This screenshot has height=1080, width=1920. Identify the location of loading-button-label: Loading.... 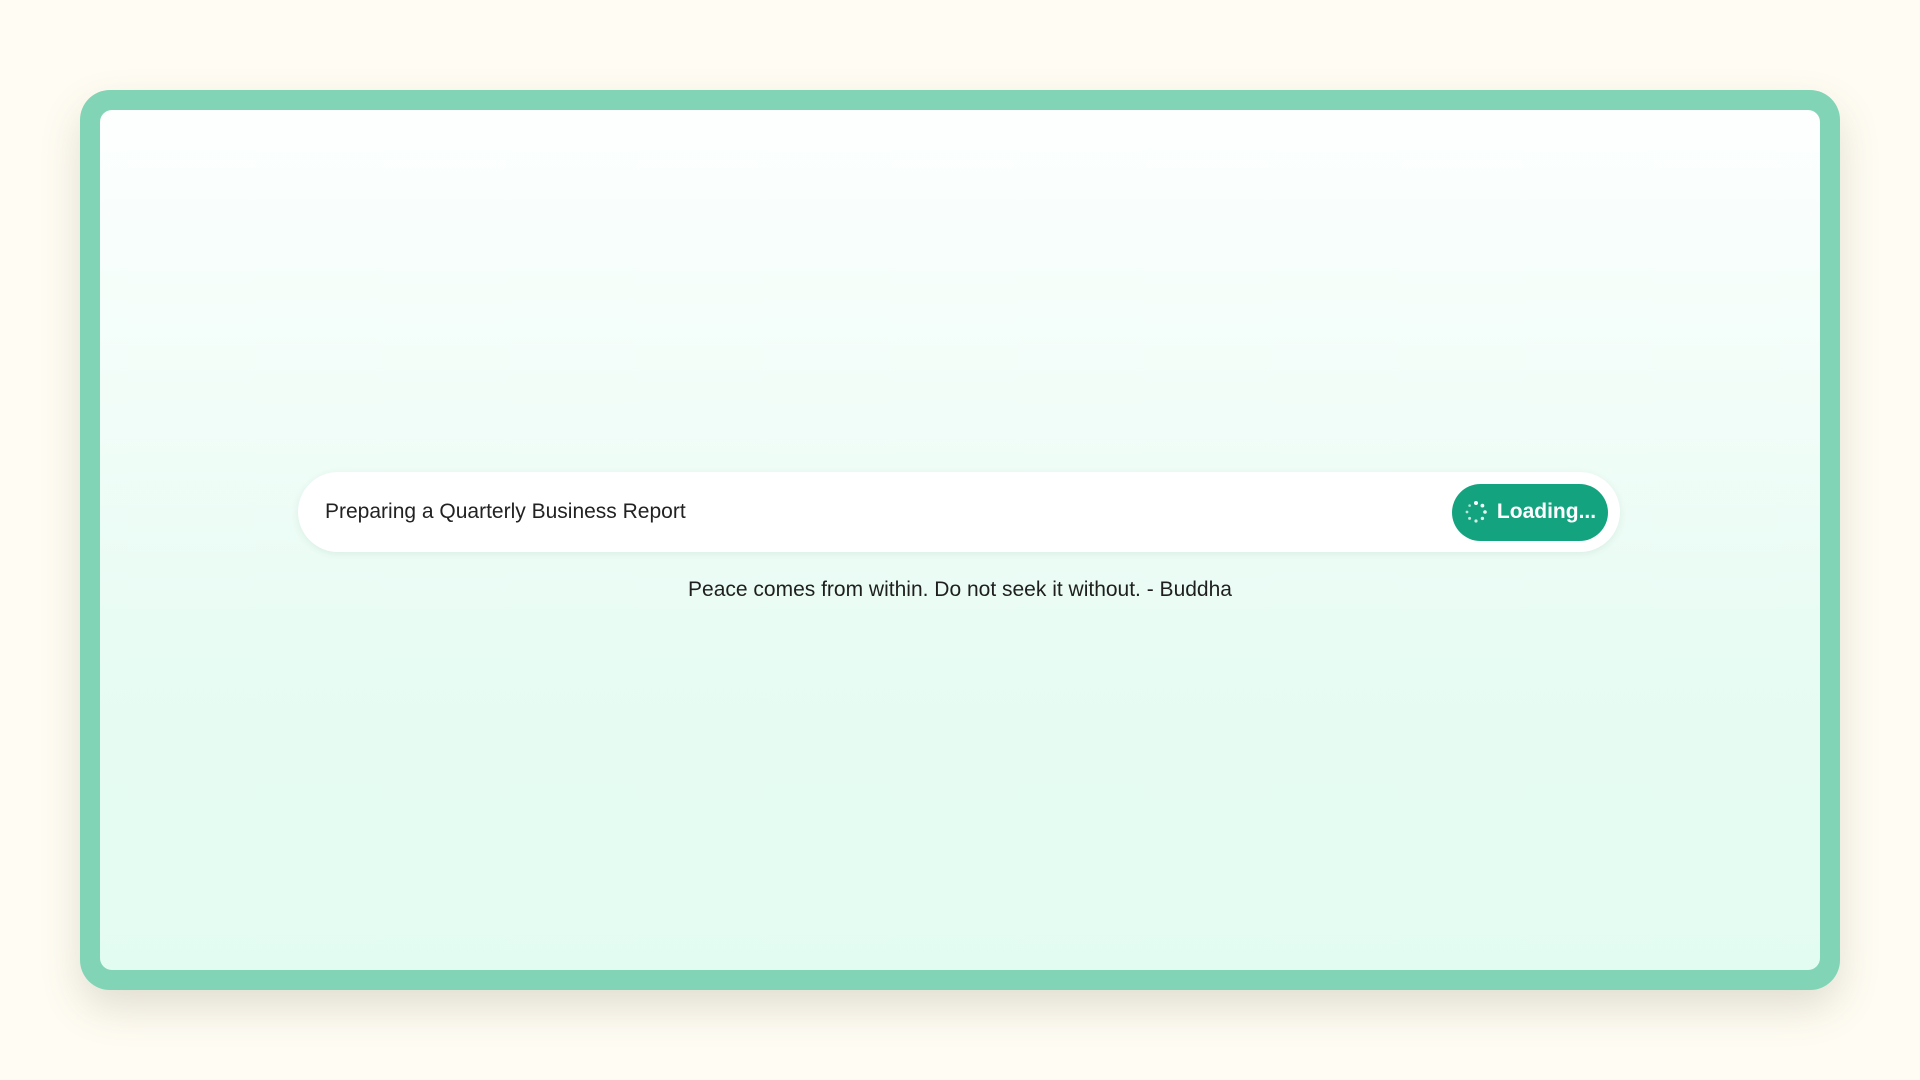
(1546, 511).